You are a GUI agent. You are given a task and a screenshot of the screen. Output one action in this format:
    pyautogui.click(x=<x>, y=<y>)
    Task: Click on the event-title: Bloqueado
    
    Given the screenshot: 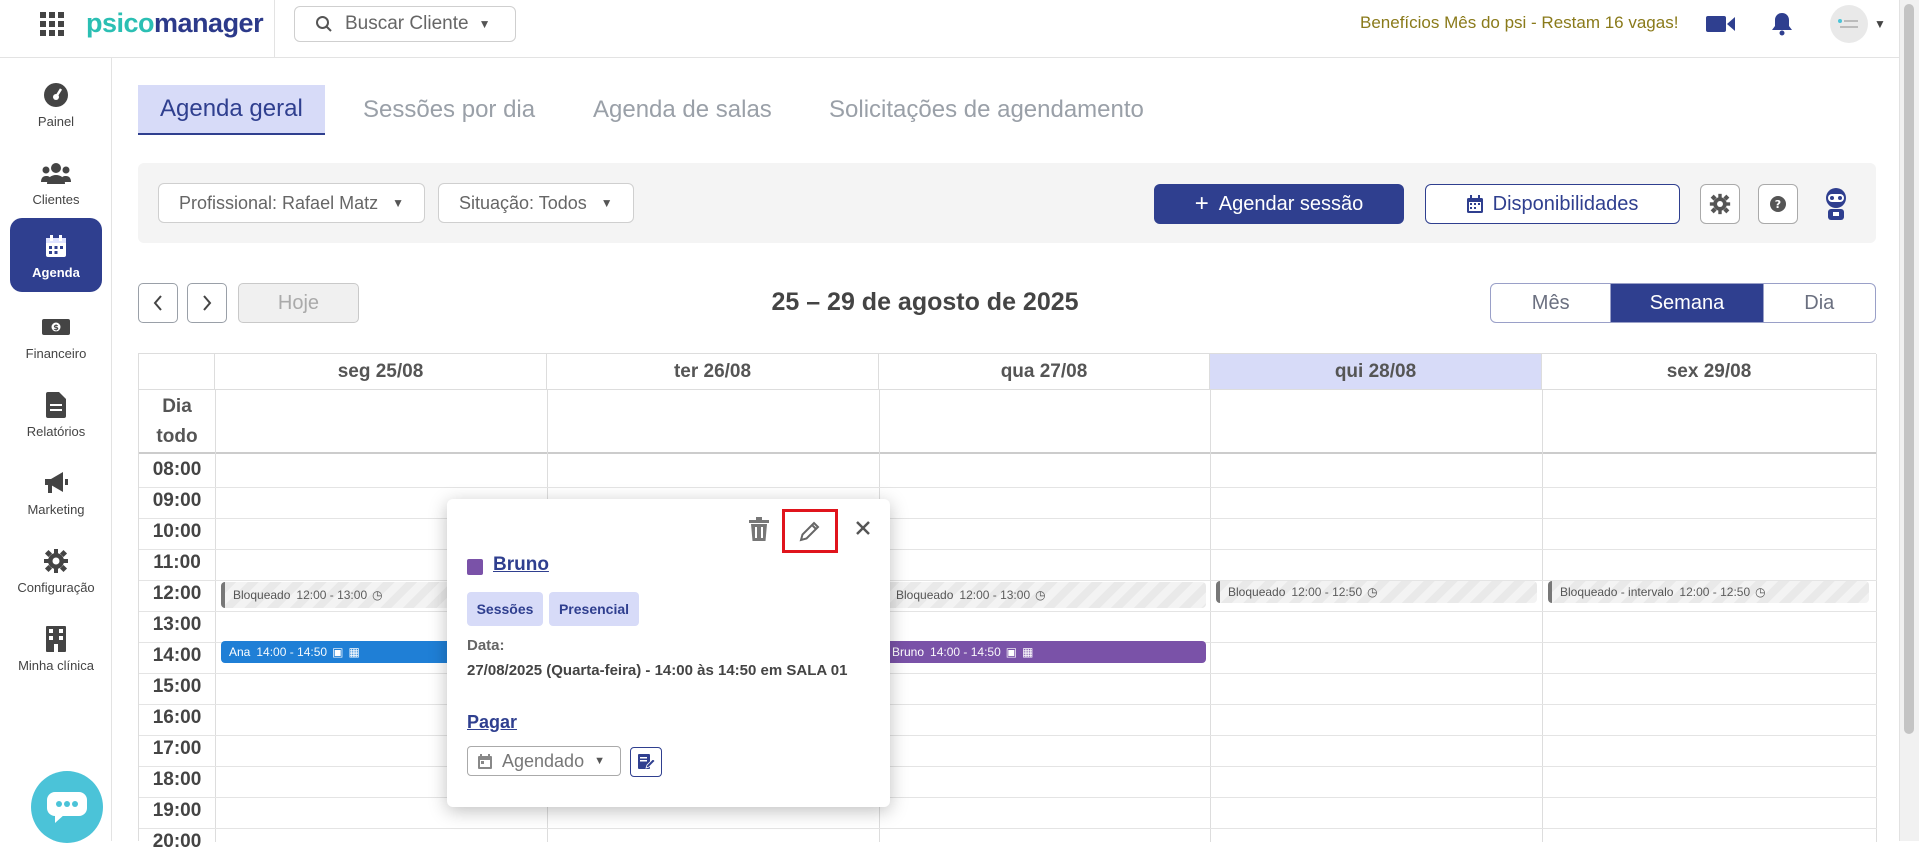 What is the action you would take?
    pyautogui.click(x=925, y=595)
    